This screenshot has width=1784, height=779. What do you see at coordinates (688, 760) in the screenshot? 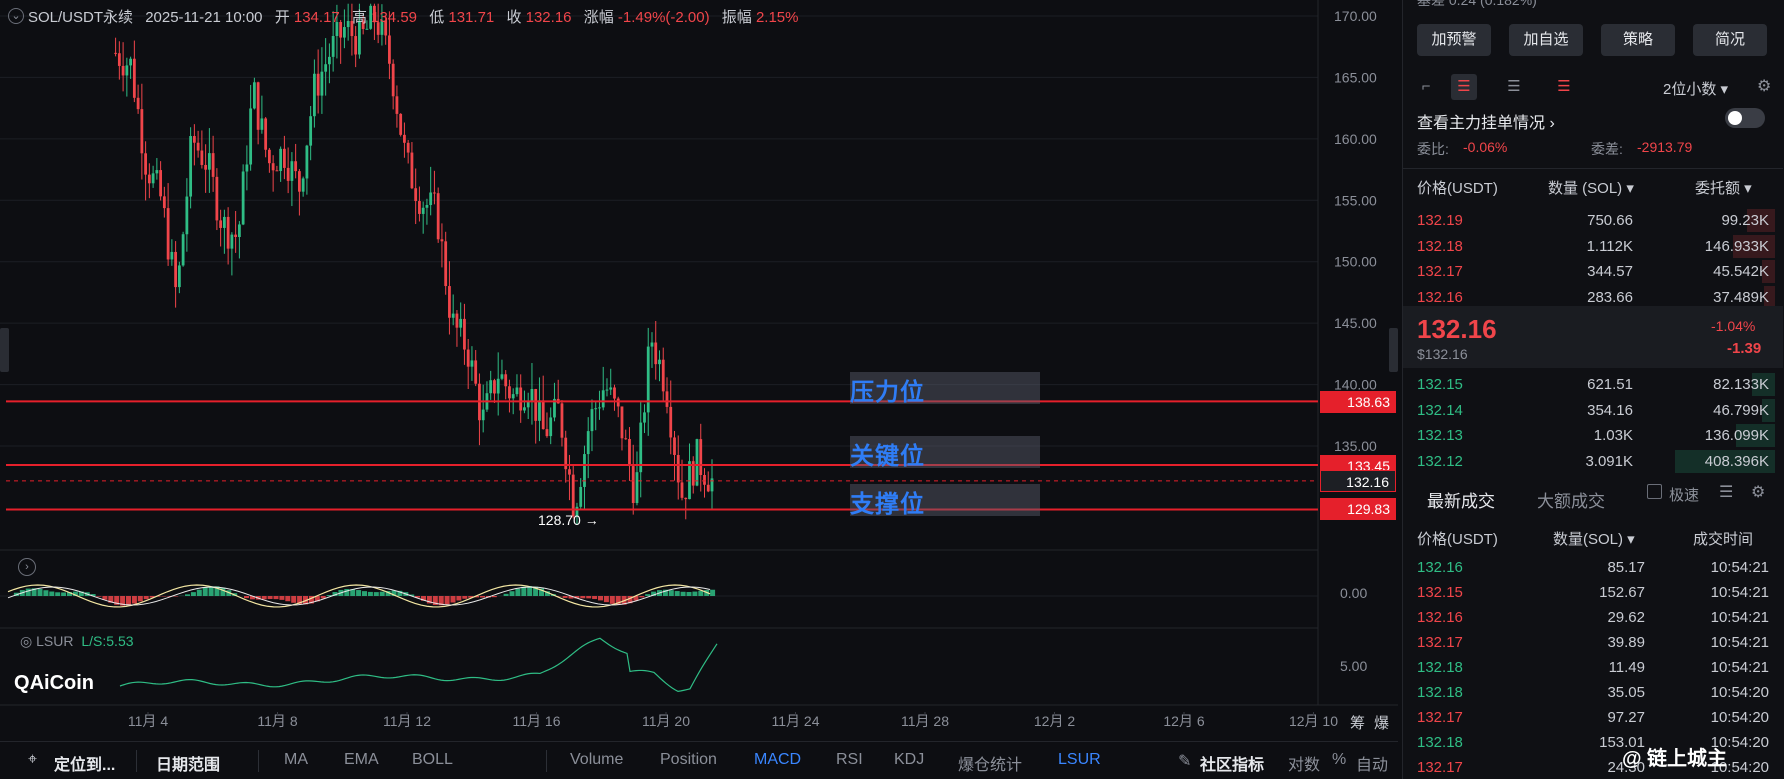
I see `tool-position: Position` at bounding box center [688, 760].